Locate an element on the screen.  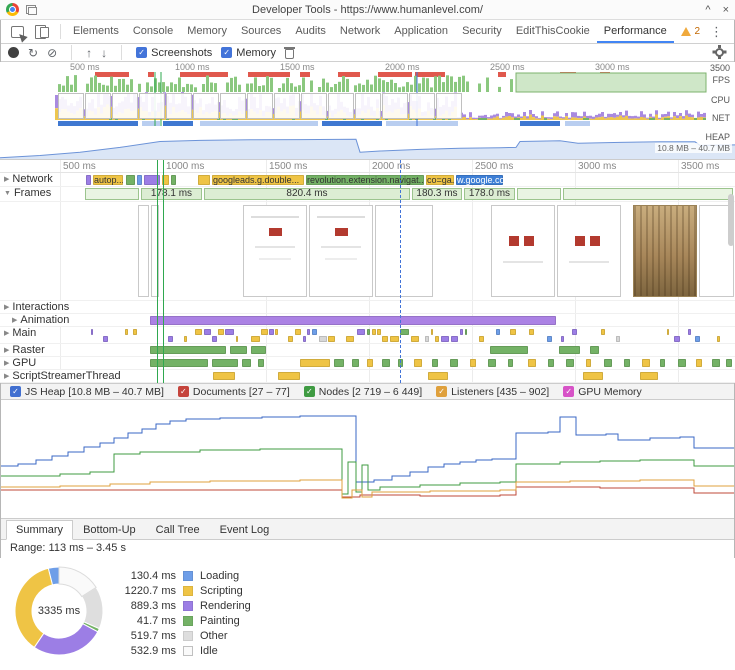
tab-editthiscookie: EditThisCookie is located at coordinates (553, 31).